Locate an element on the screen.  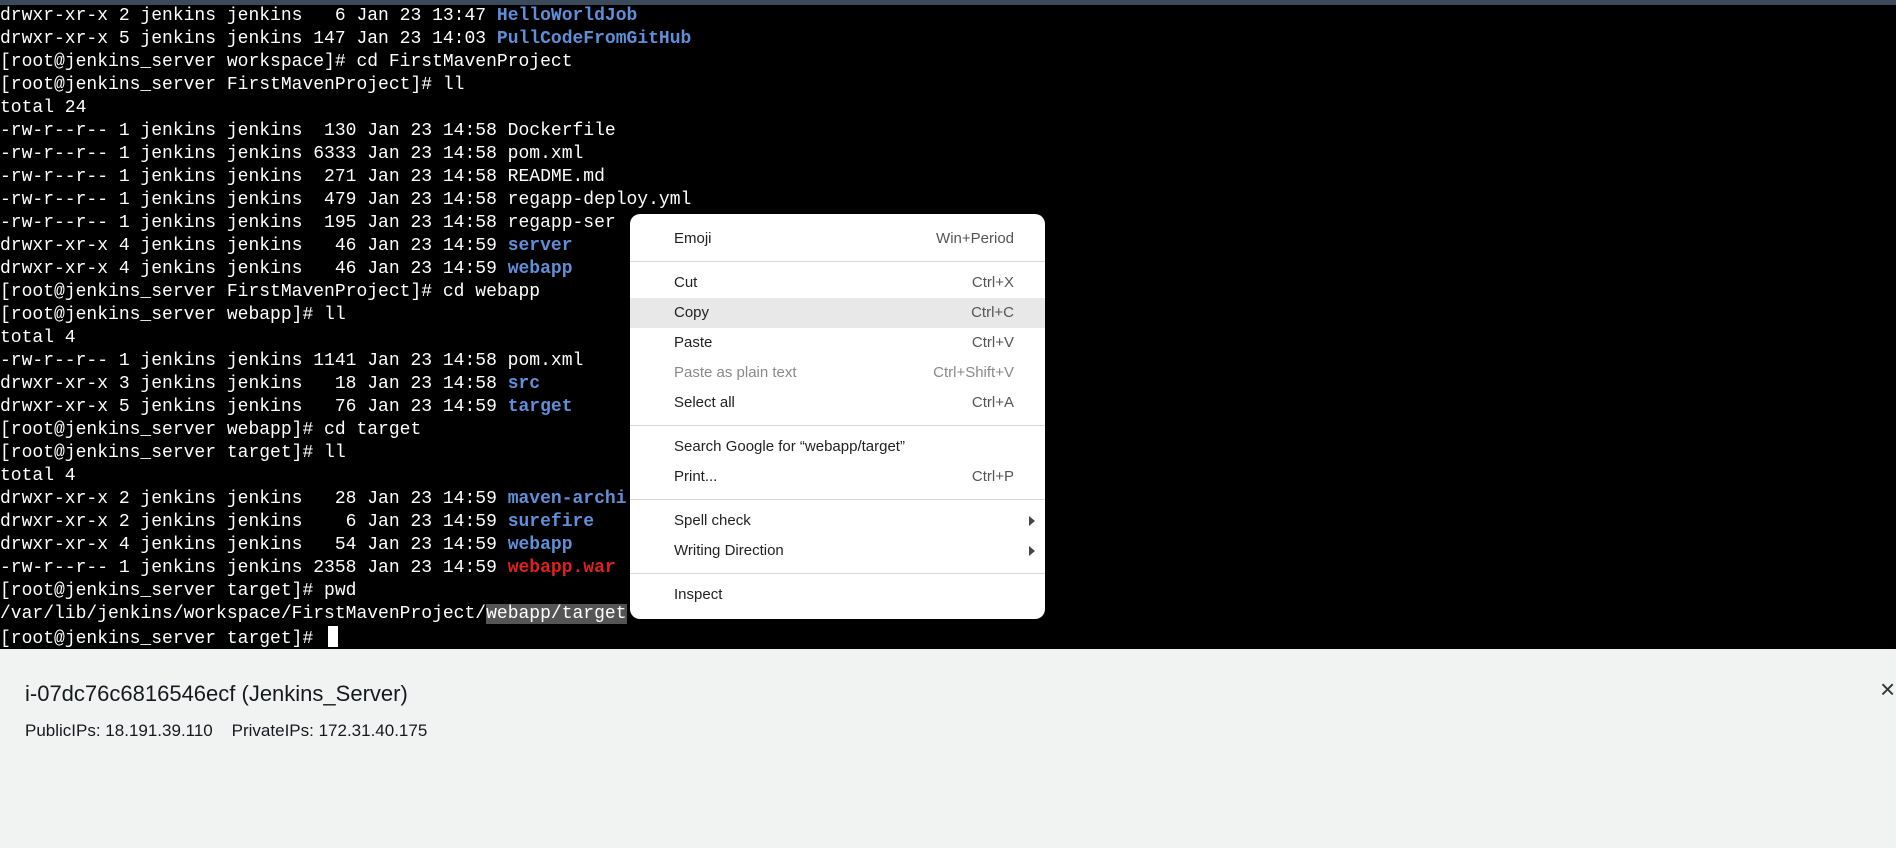
archive-file-name: webapp.war is located at coordinates (561, 568).